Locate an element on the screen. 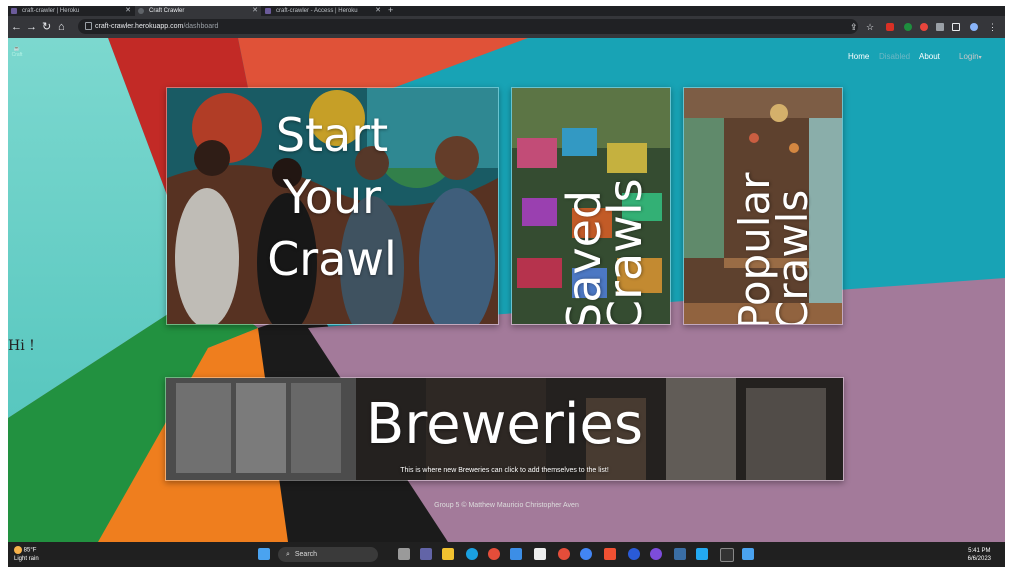 Image resolution: width=1012 pixels, height=573 pixels. popular-crawls-title: Popular Crawls is located at coordinates (773, 207).